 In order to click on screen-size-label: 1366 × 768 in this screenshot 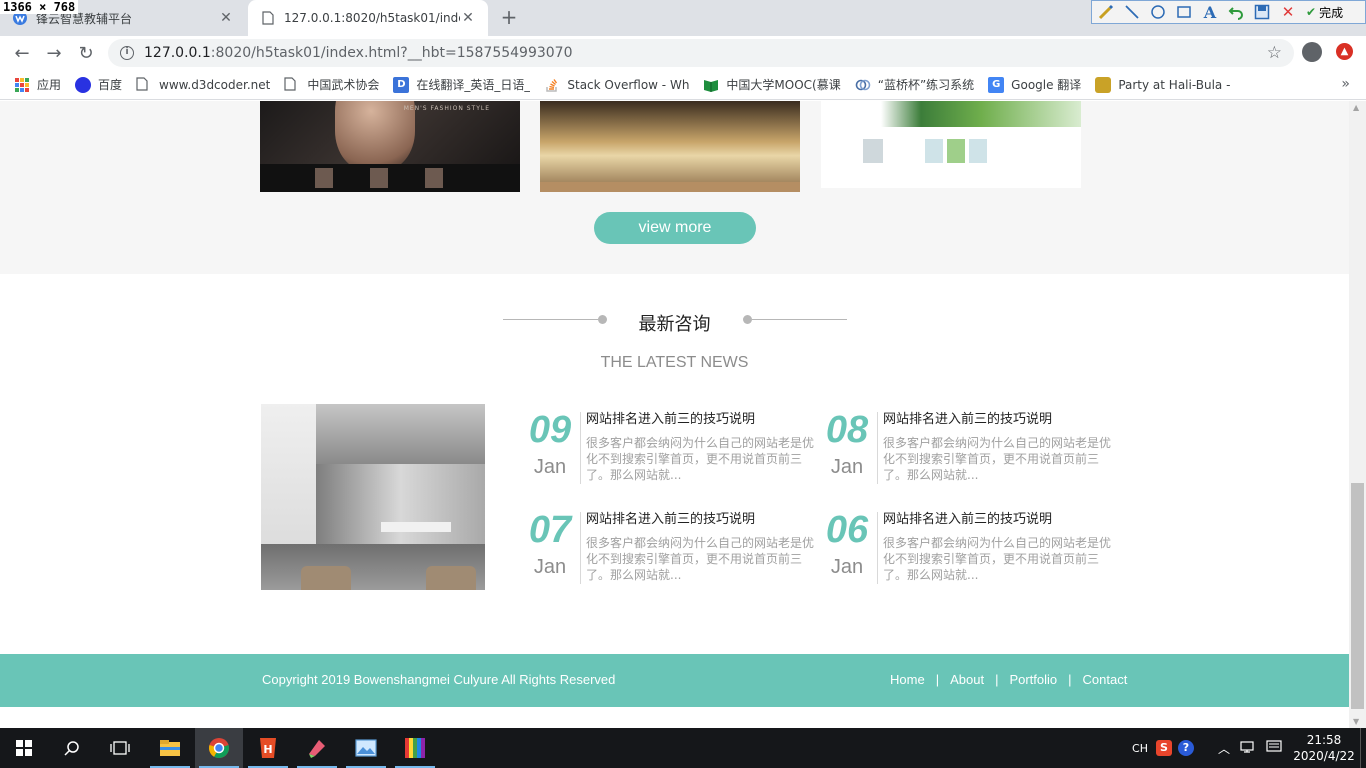, I will do `click(39, 7)`.